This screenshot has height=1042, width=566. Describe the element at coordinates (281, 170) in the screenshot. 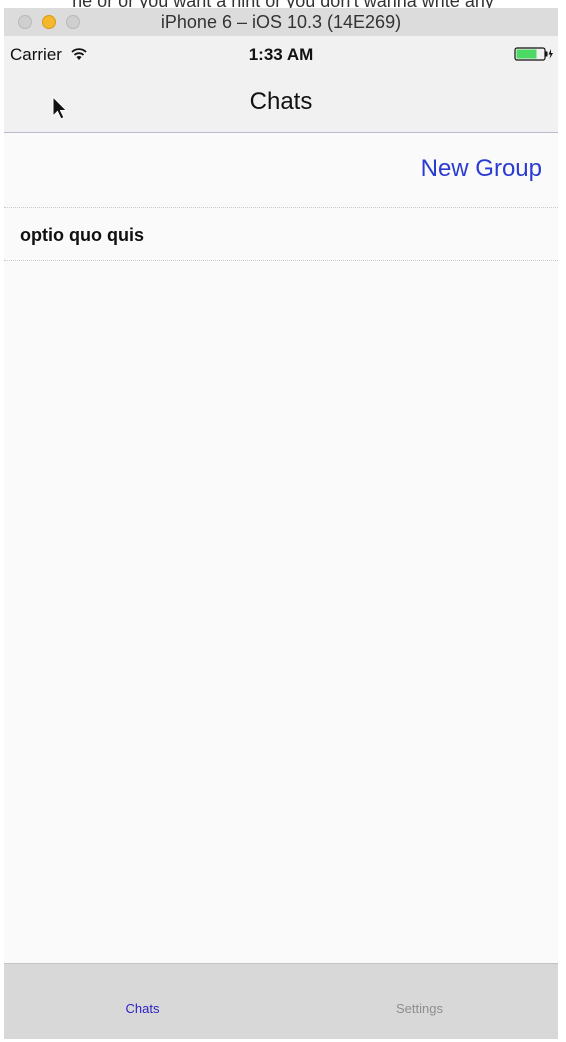

I see `new-group-row: New Group` at that location.